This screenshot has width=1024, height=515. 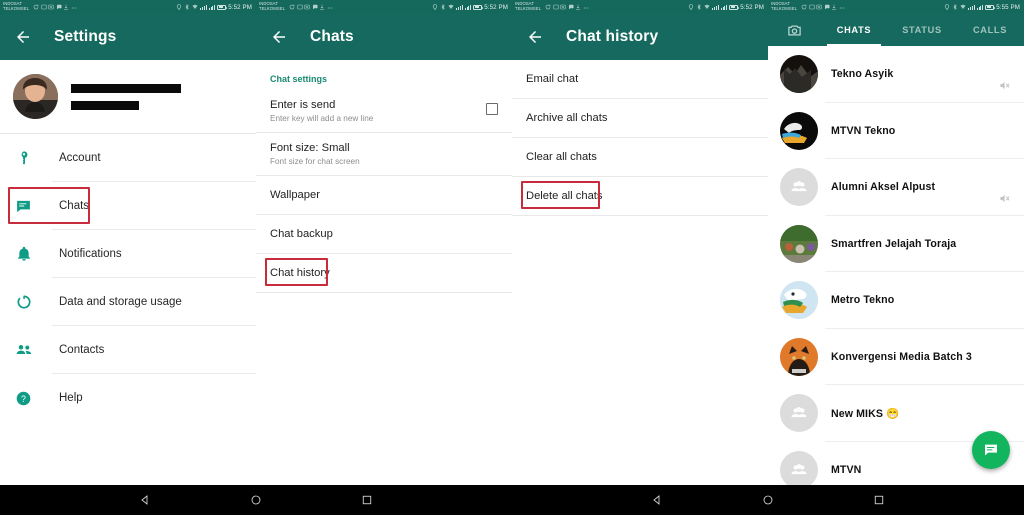 I want to click on android-nav-bar, so click(x=512, y=500).